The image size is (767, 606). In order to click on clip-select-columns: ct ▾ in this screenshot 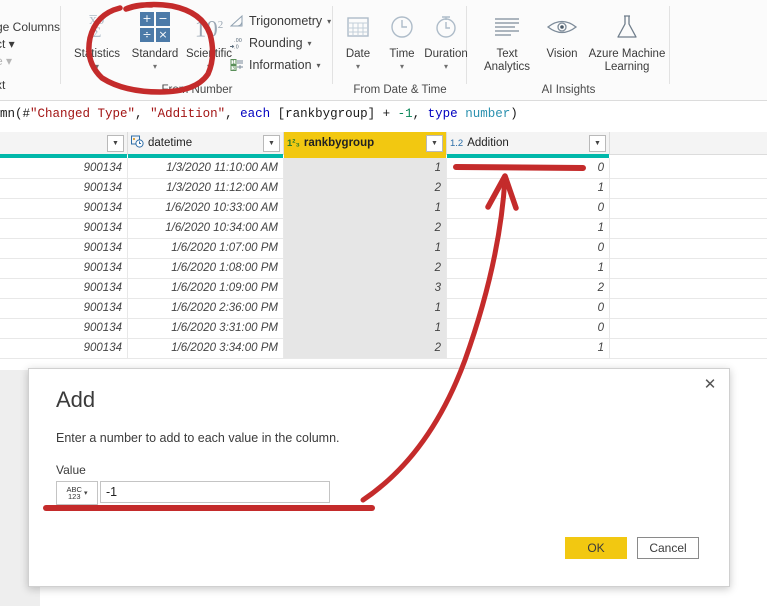, I will do `click(7, 44)`.